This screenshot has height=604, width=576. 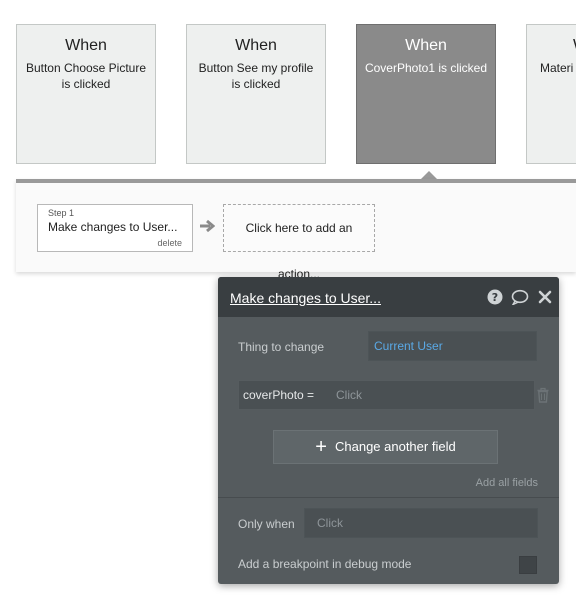 I want to click on thing-to-change-label: Thing to change, so click(x=281, y=347).